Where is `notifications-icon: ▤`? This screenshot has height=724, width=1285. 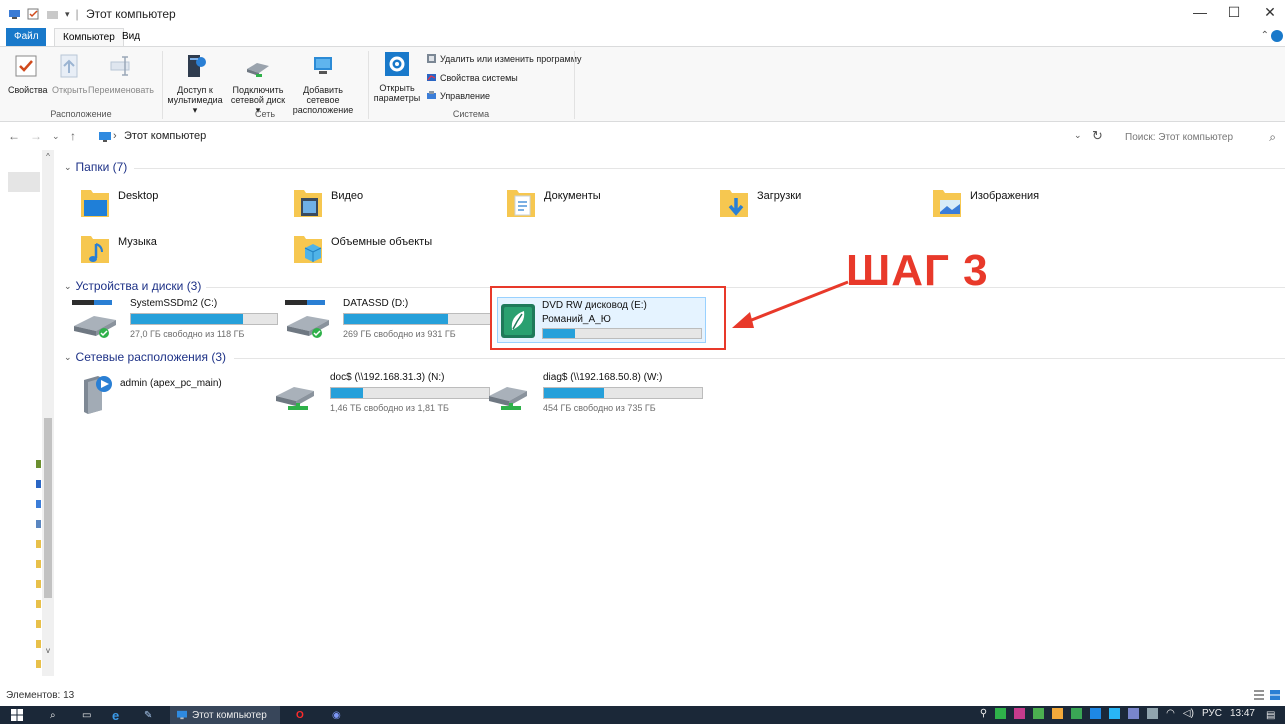
notifications-icon: ▤ is located at coordinates (1270, 715).